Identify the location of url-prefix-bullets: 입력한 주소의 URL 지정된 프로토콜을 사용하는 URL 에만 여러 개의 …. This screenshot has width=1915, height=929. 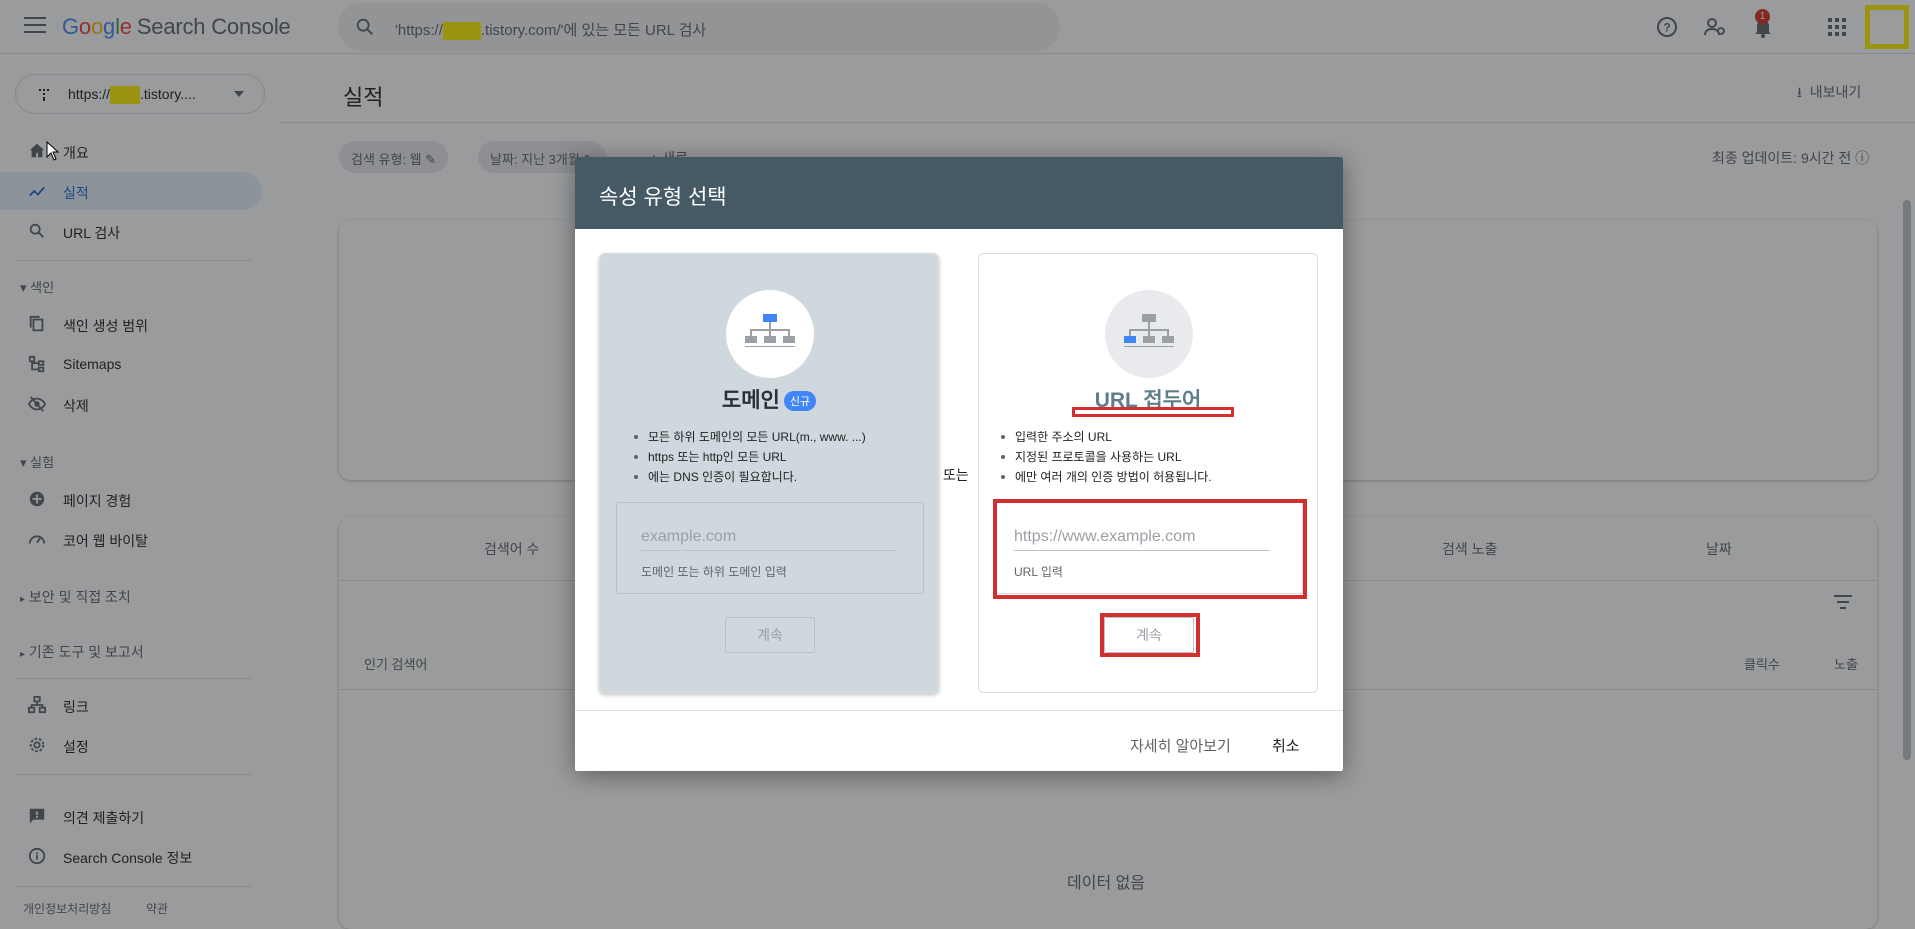
(1104, 457).